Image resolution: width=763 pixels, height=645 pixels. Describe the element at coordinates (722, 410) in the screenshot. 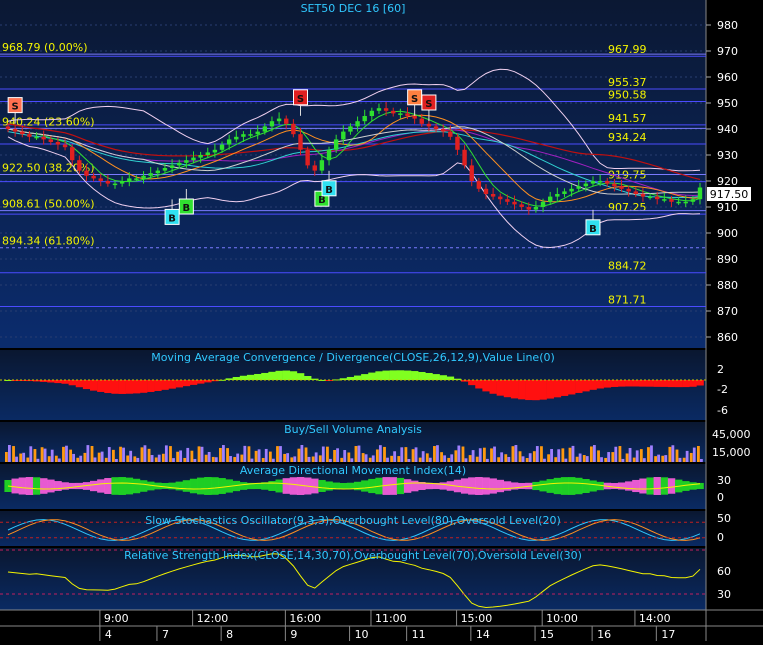

I see `macd-tick-minus6: -6` at that location.